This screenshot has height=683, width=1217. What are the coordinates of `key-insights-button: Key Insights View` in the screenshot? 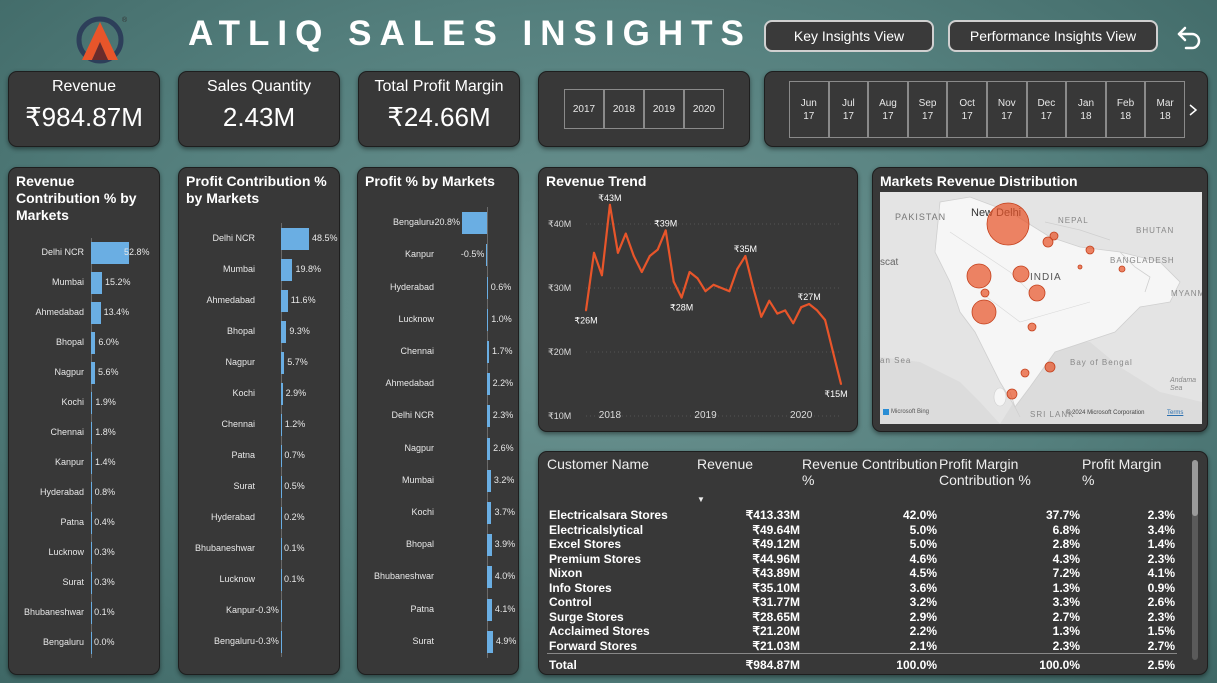 It's located at (849, 36).